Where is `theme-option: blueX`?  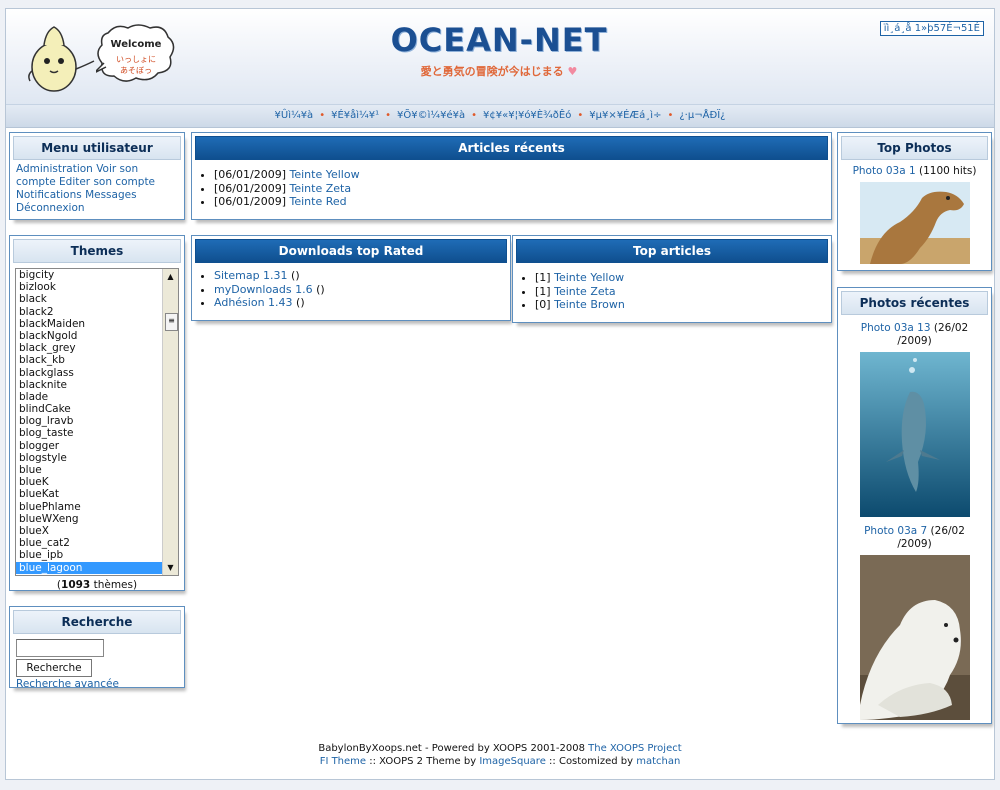
theme-option: blueX is located at coordinates (97, 531).